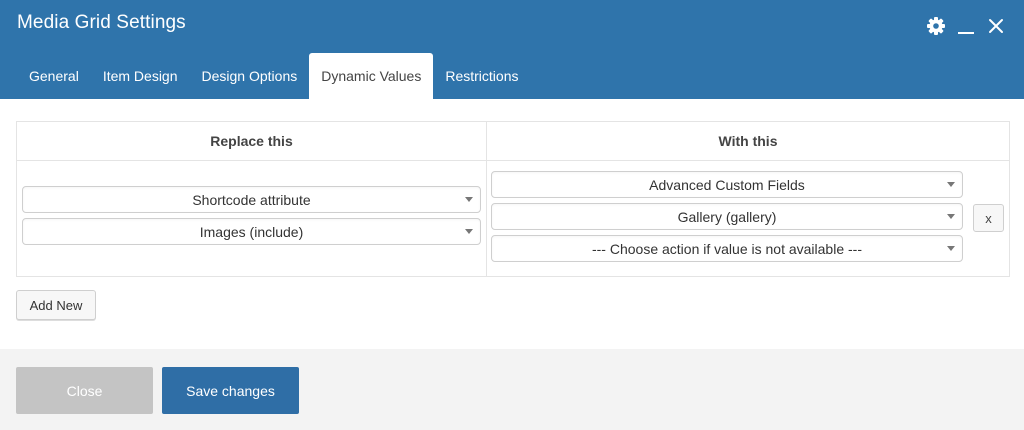 This screenshot has width=1024, height=430. What do you see at coordinates (101, 22) in the screenshot?
I see `dialog-title: Media Grid Settings` at bounding box center [101, 22].